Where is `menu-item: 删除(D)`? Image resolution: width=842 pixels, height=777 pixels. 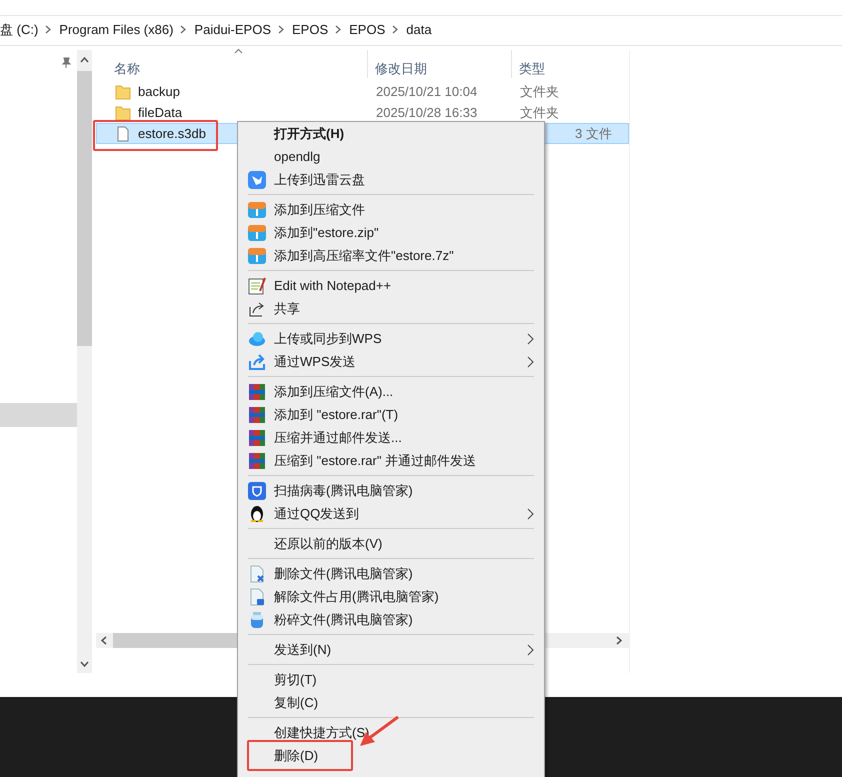
menu-item: 删除(D) is located at coordinates (391, 755).